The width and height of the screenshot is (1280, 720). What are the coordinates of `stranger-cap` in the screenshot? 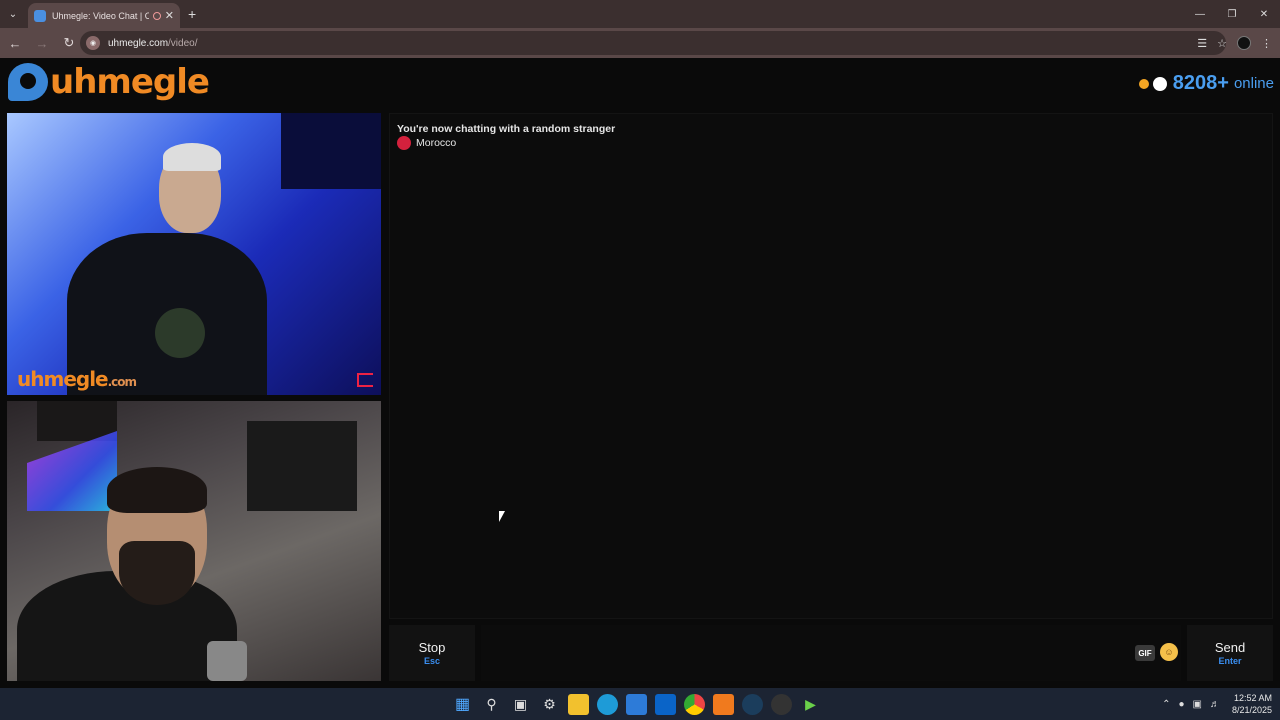 It's located at (192, 157).